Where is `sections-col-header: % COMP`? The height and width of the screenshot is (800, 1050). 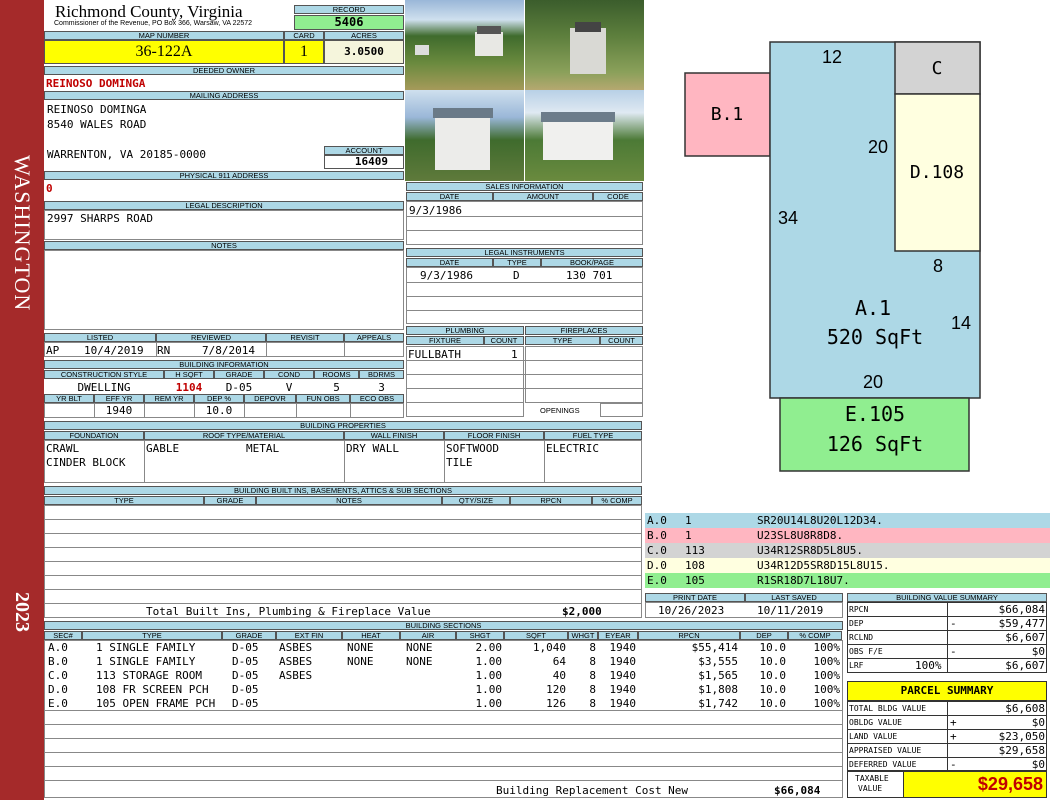 sections-col-header: % COMP is located at coordinates (815, 635).